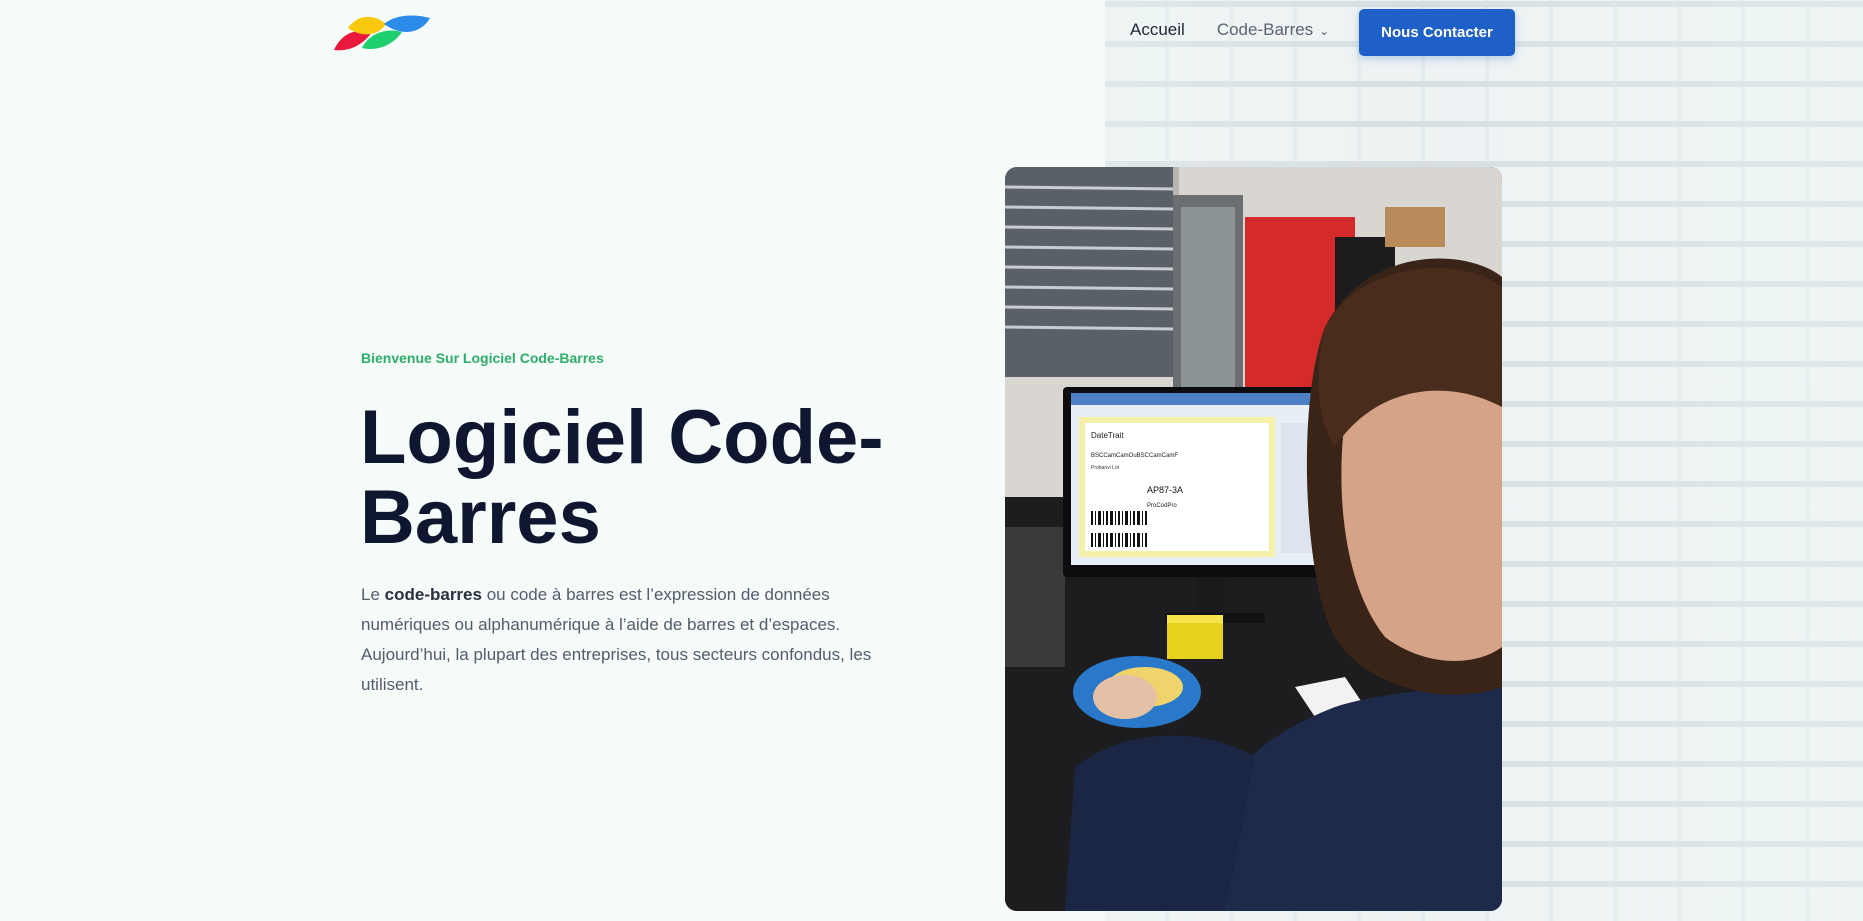  Describe the element at coordinates (1107, 435) in the screenshot. I see `screen-doc-title: DateTrait` at that location.